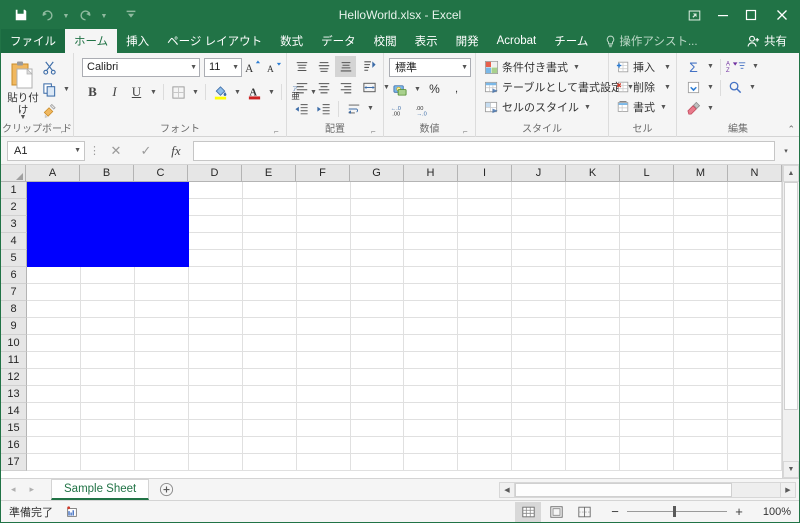  Describe the element at coordinates (624, 489) in the screenshot. I see `horizontal-scroll-thumb` at that location.